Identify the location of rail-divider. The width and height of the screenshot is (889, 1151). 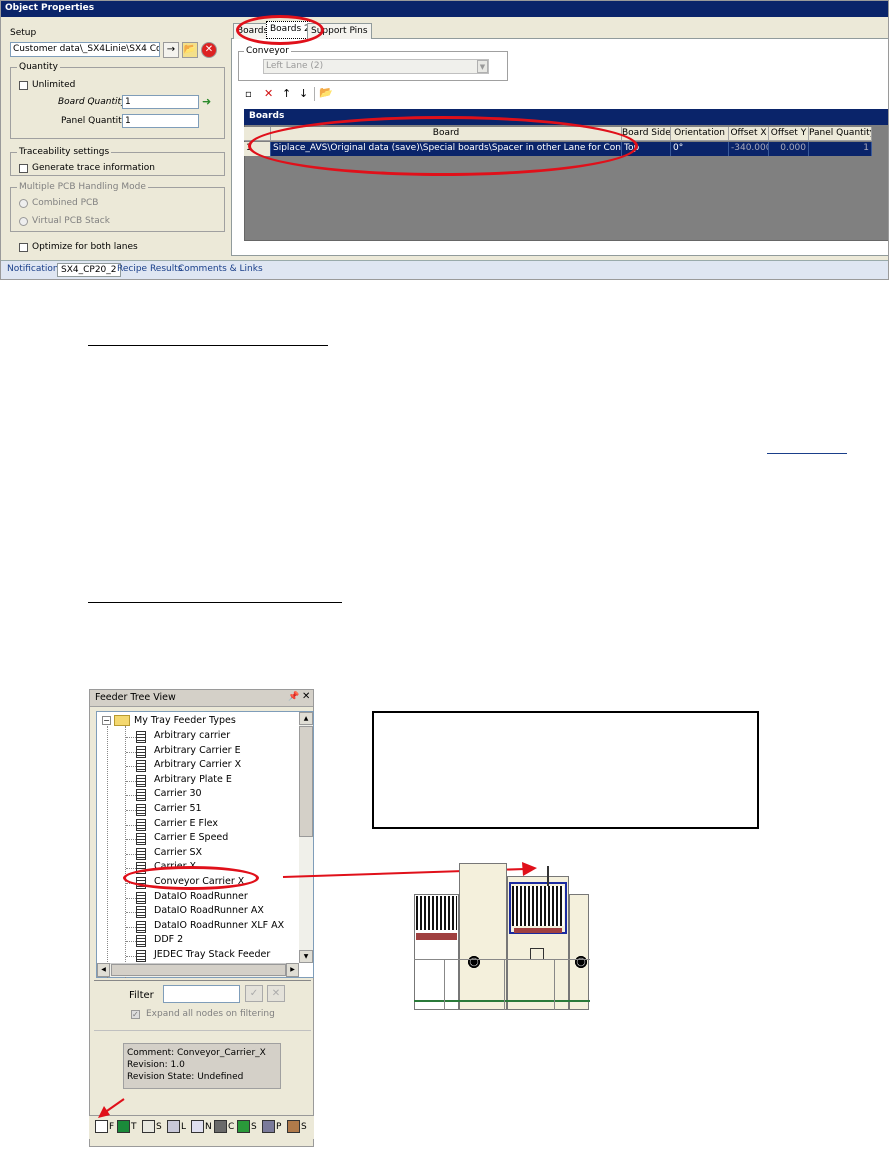
(444, 984).